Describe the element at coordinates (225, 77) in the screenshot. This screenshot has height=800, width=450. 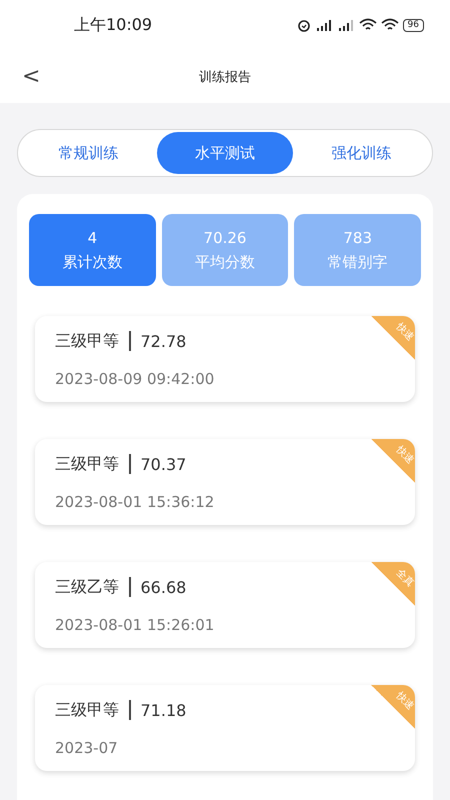
I see `page-title: 训练报告` at that location.